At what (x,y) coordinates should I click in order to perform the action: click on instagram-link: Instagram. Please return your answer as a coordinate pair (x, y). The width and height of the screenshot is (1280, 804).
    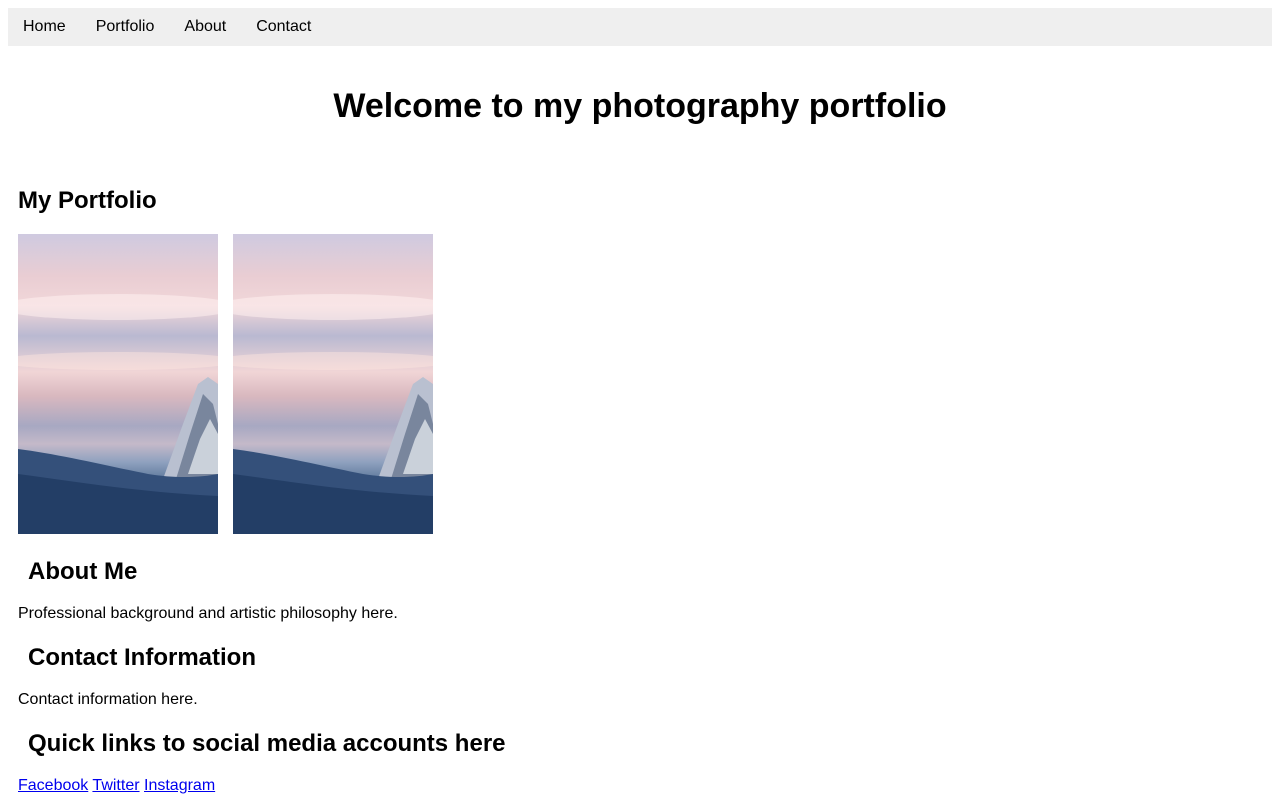
    Looking at the image, I should click on (179, 785).